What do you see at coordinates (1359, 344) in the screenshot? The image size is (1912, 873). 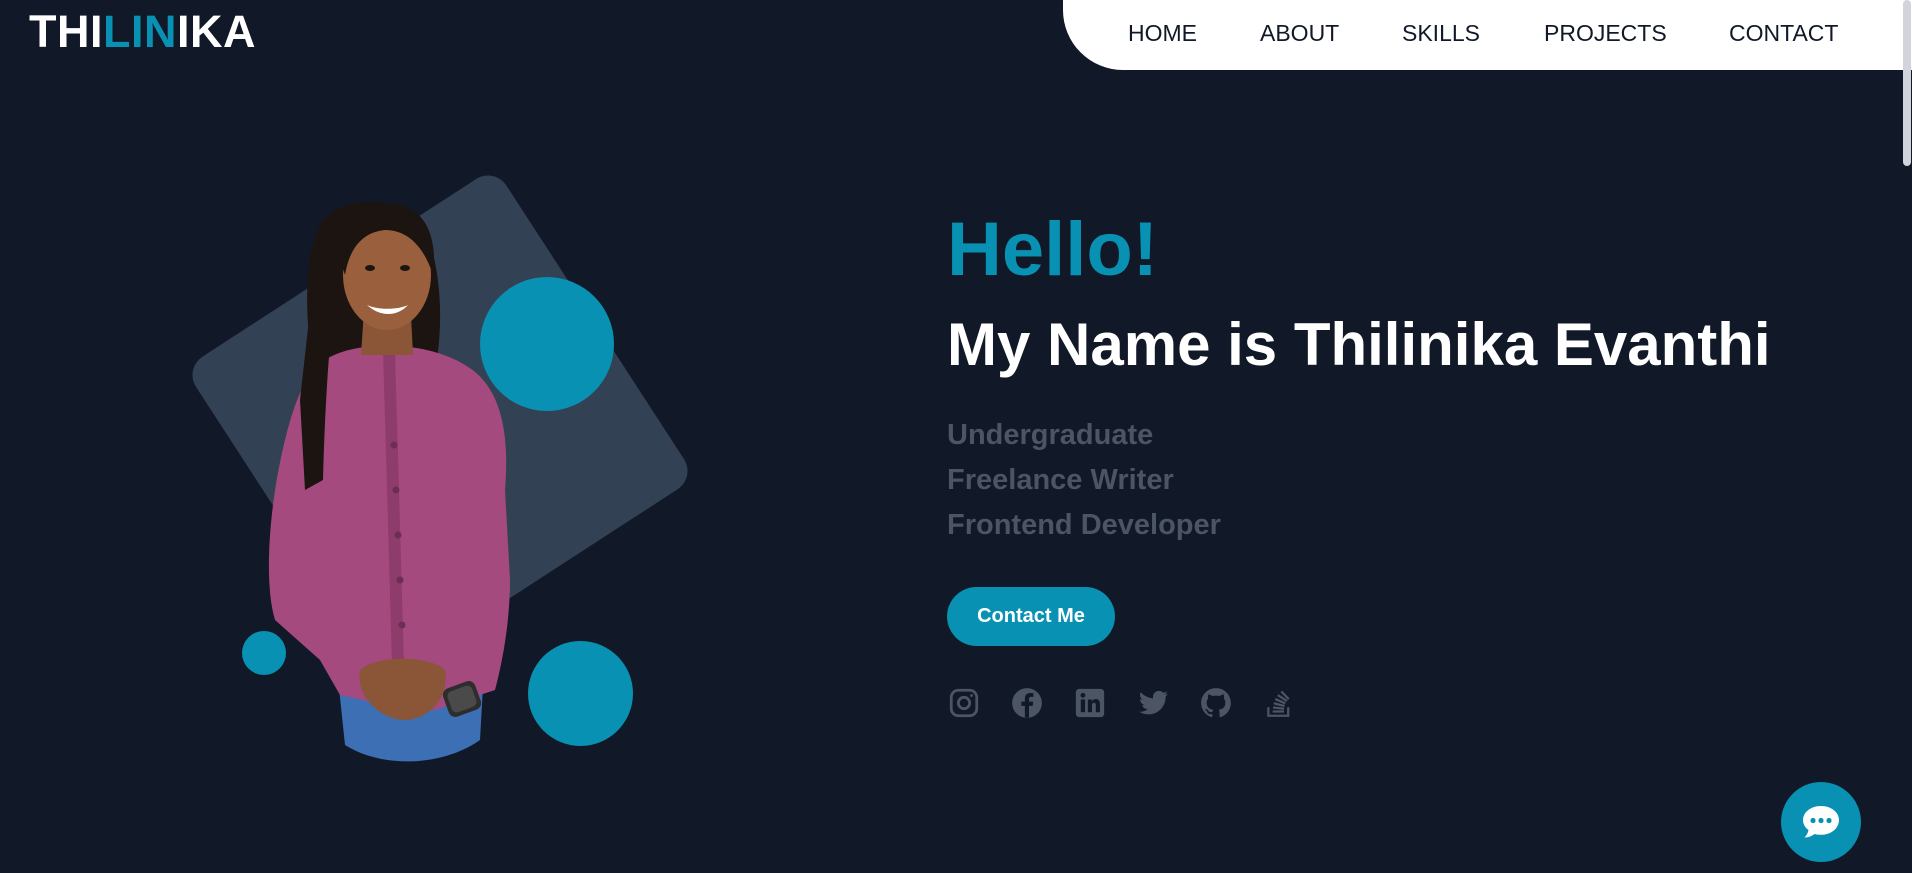 I see `name-heading: My Name is Thilinika Evanthi` at bounding box center [1359, 344].